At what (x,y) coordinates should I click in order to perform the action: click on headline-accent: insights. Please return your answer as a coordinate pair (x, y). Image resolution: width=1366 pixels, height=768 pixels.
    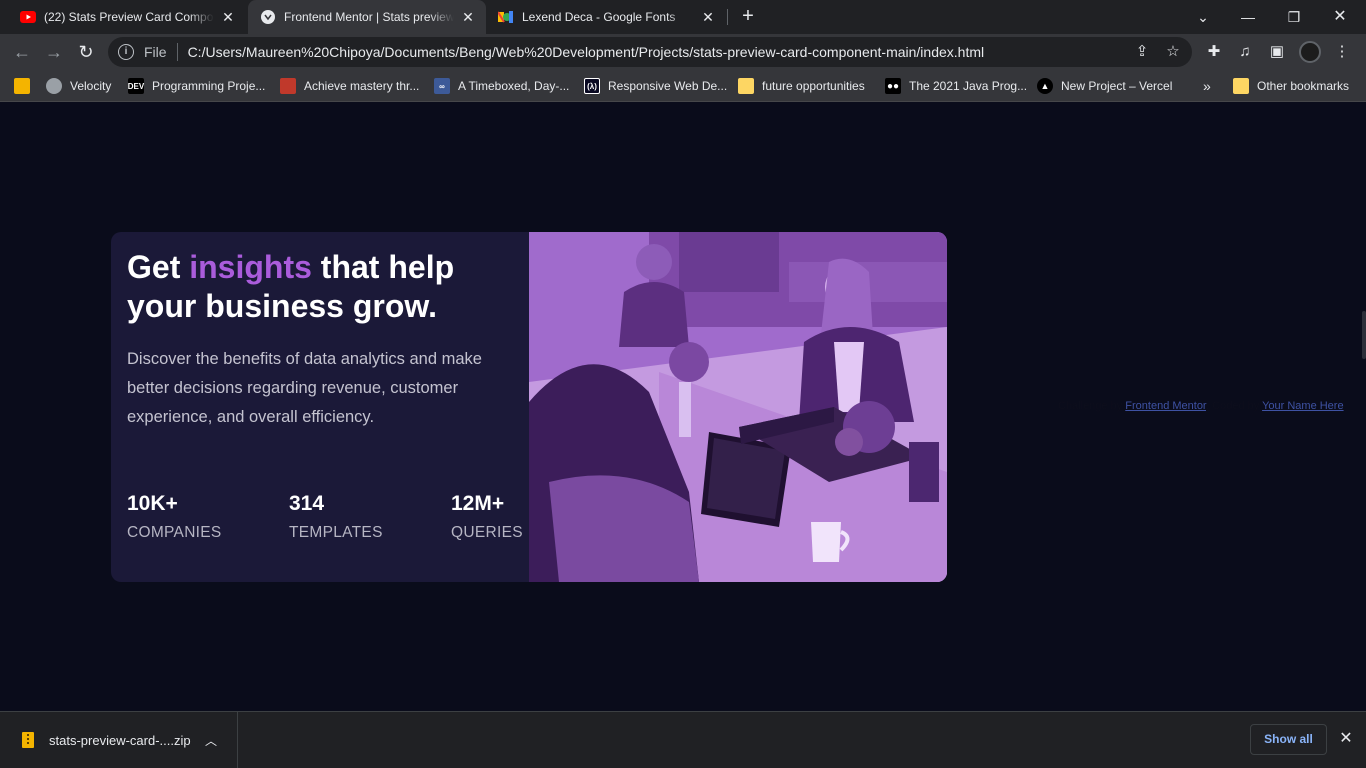
    Looking at the image, I should click on (250, 267).